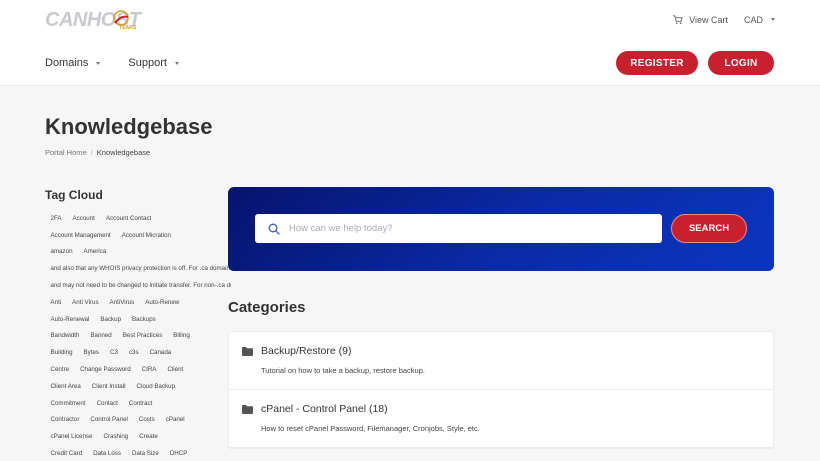 Image resolution: width=820 pixels, height=461 pixels. I want to click on search-box, so click(458, 228).